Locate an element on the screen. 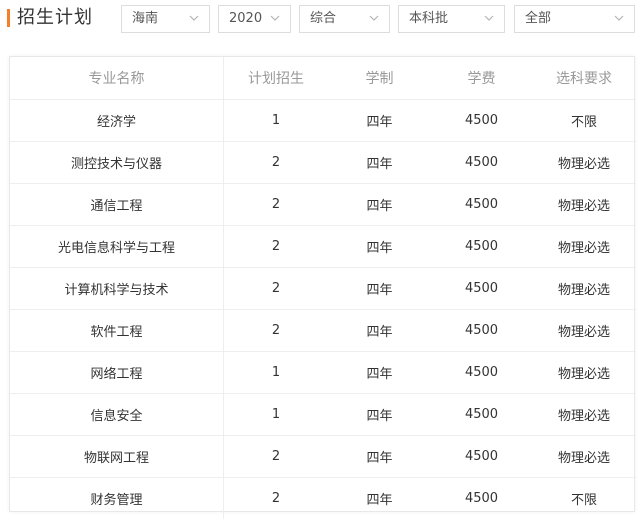 Image resolution: width=643 pixels, height=522 pixels. major-name-cell: 测控技术与仪器 is located at coordinates (117, 162).